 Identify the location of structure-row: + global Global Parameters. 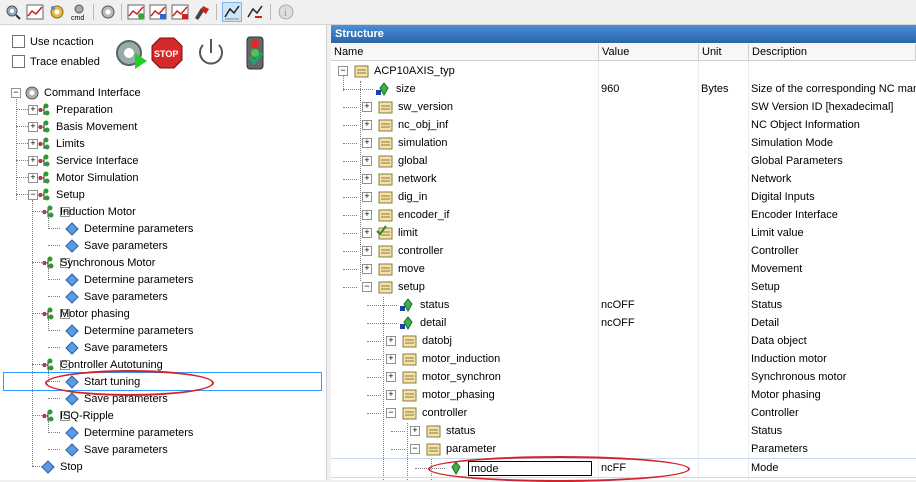
(623, 161).